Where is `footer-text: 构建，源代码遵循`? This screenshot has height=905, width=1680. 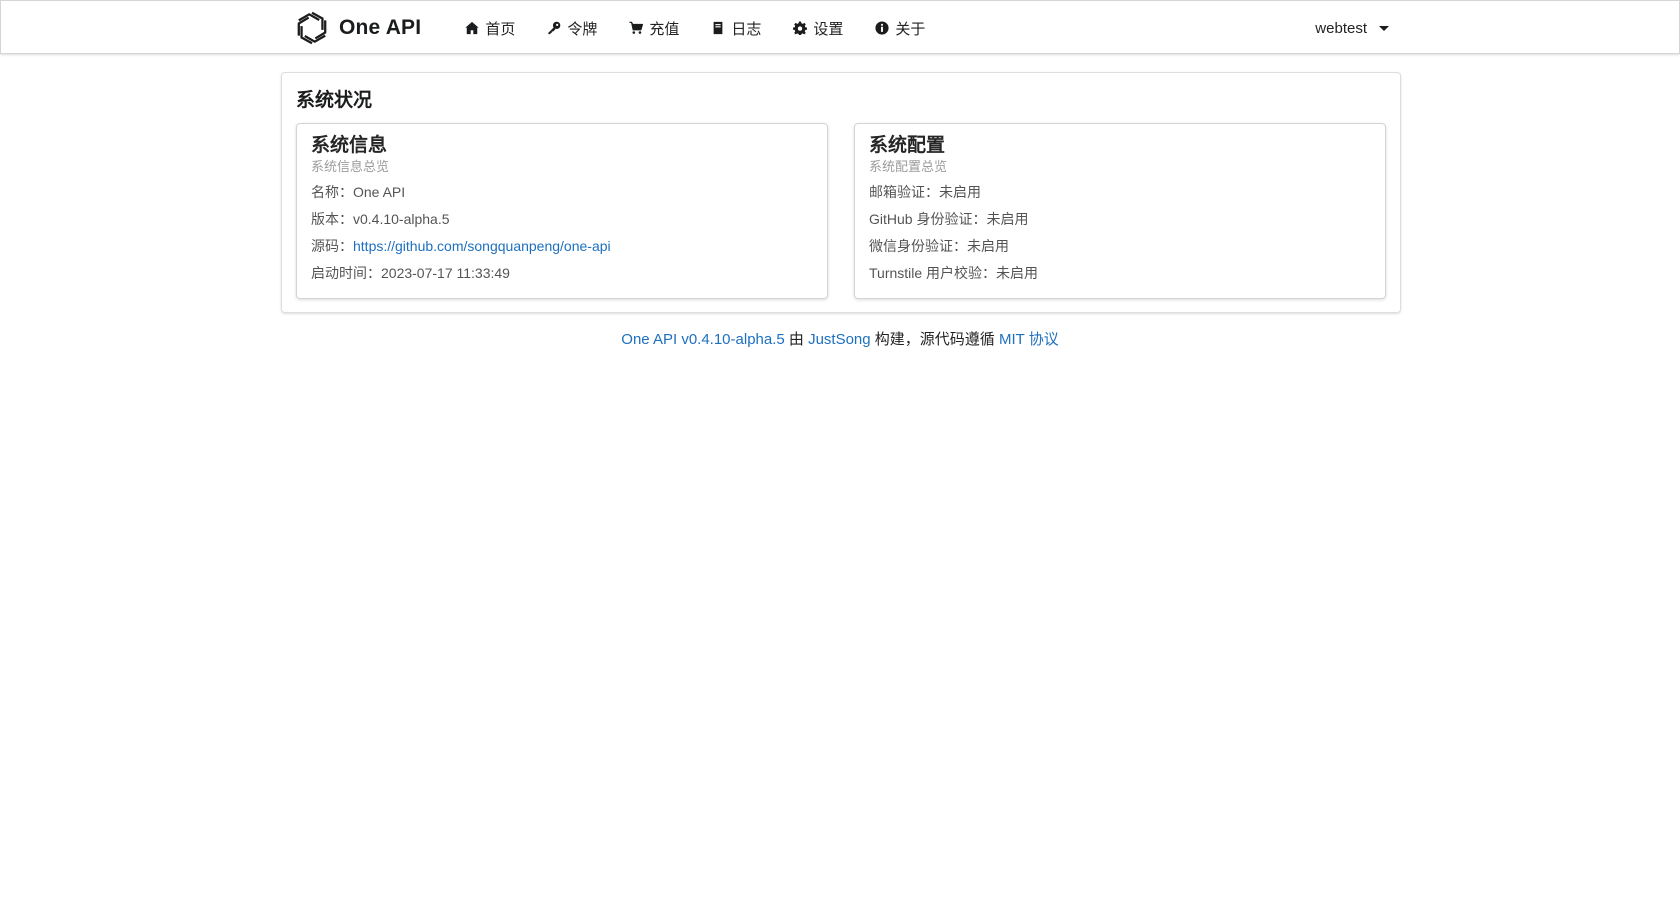
footer-text: 构建，源代码遵循 is located at coordinates (934, 339).